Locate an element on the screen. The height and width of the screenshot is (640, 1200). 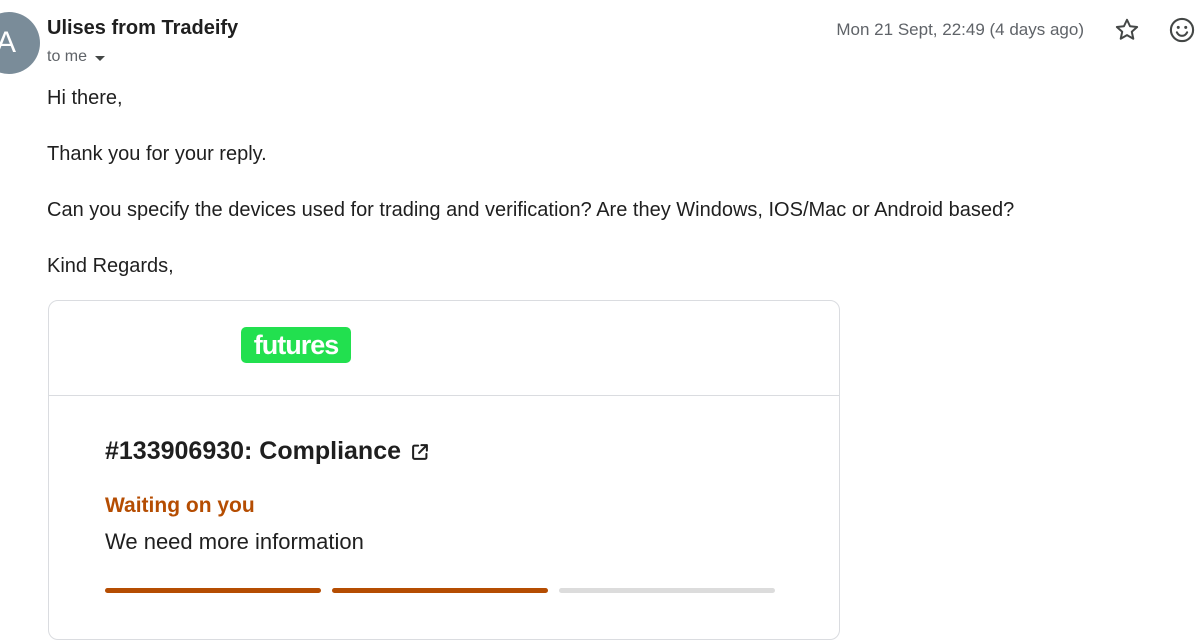
email-body-line: Thank you for your reply. is located at coordinates (157, 154).